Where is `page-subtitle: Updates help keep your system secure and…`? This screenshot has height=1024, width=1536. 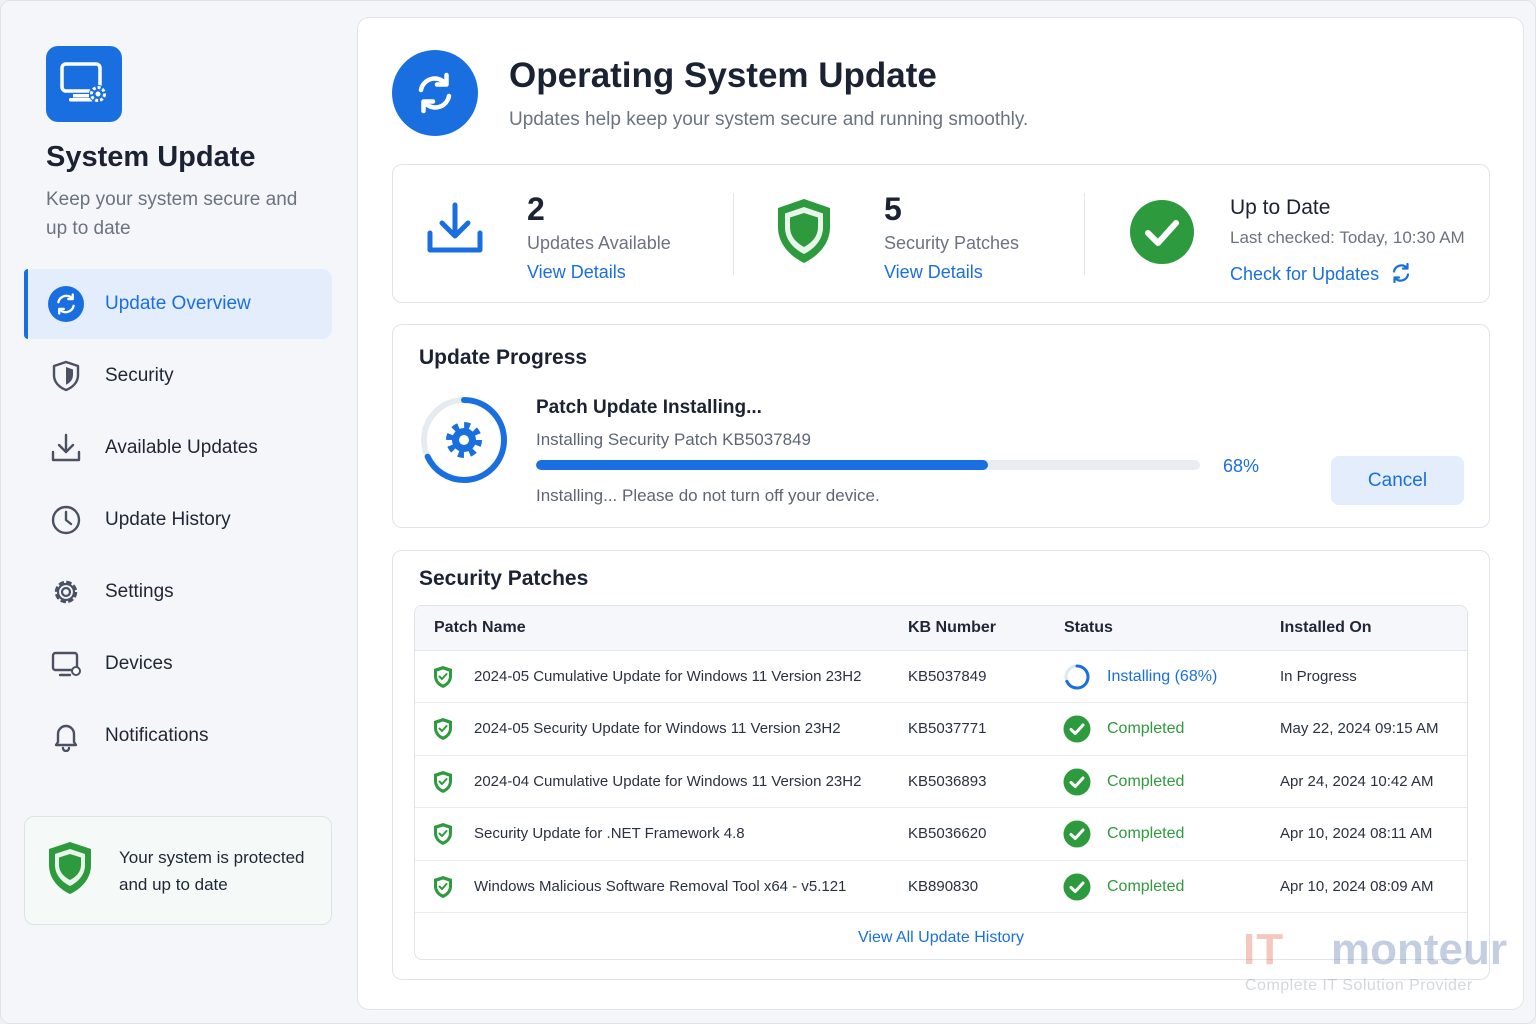
page-subtitle: Updates help keep your system secure and… is located at coordinates (769, 119).